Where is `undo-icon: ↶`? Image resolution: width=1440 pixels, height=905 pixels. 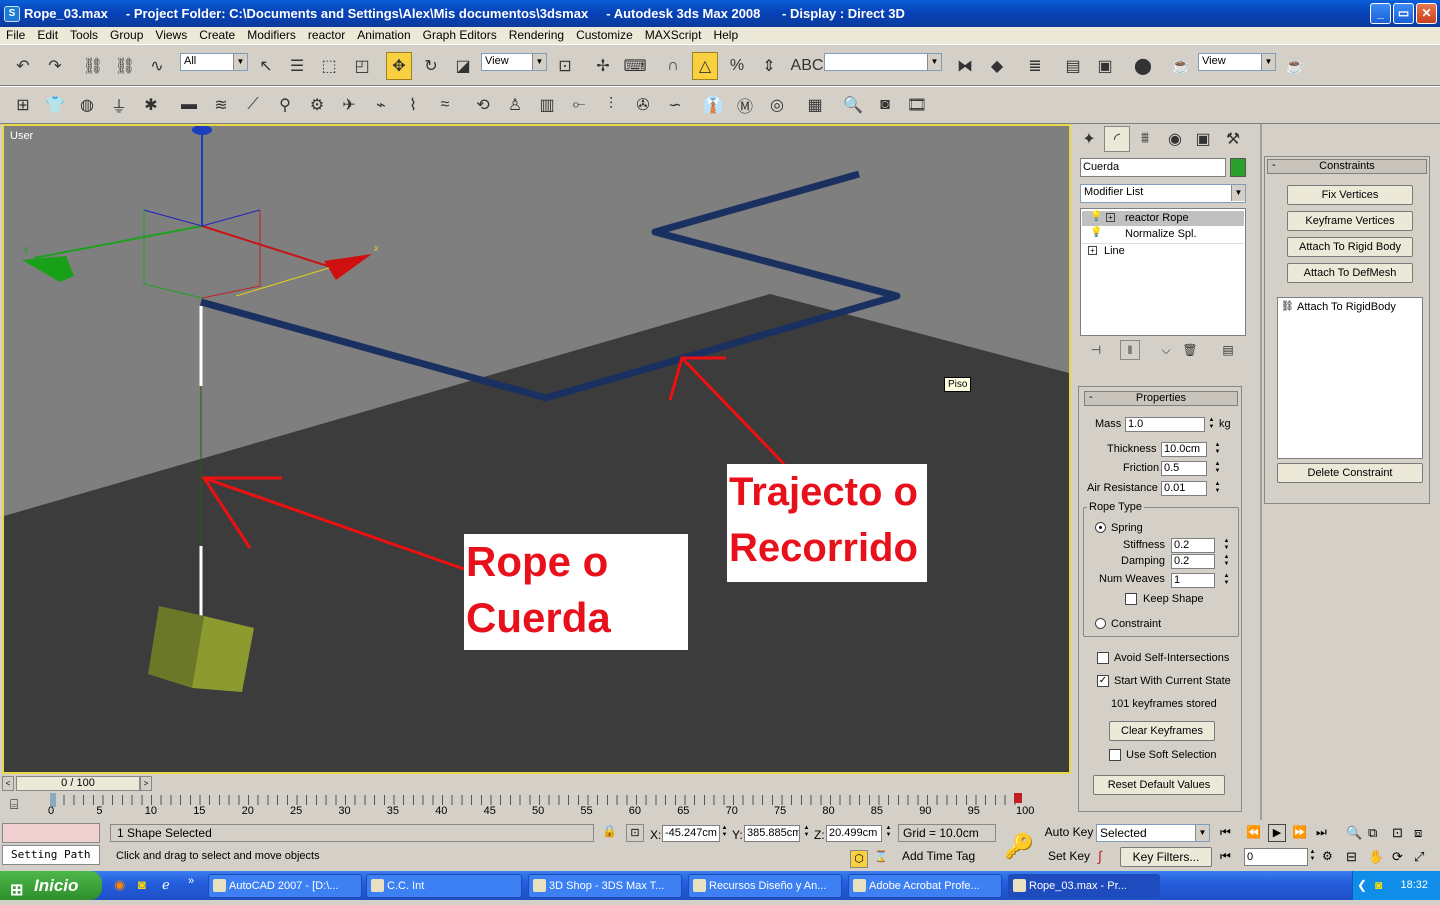 undo-icon: ↶ is located at coordinates (23, 66).